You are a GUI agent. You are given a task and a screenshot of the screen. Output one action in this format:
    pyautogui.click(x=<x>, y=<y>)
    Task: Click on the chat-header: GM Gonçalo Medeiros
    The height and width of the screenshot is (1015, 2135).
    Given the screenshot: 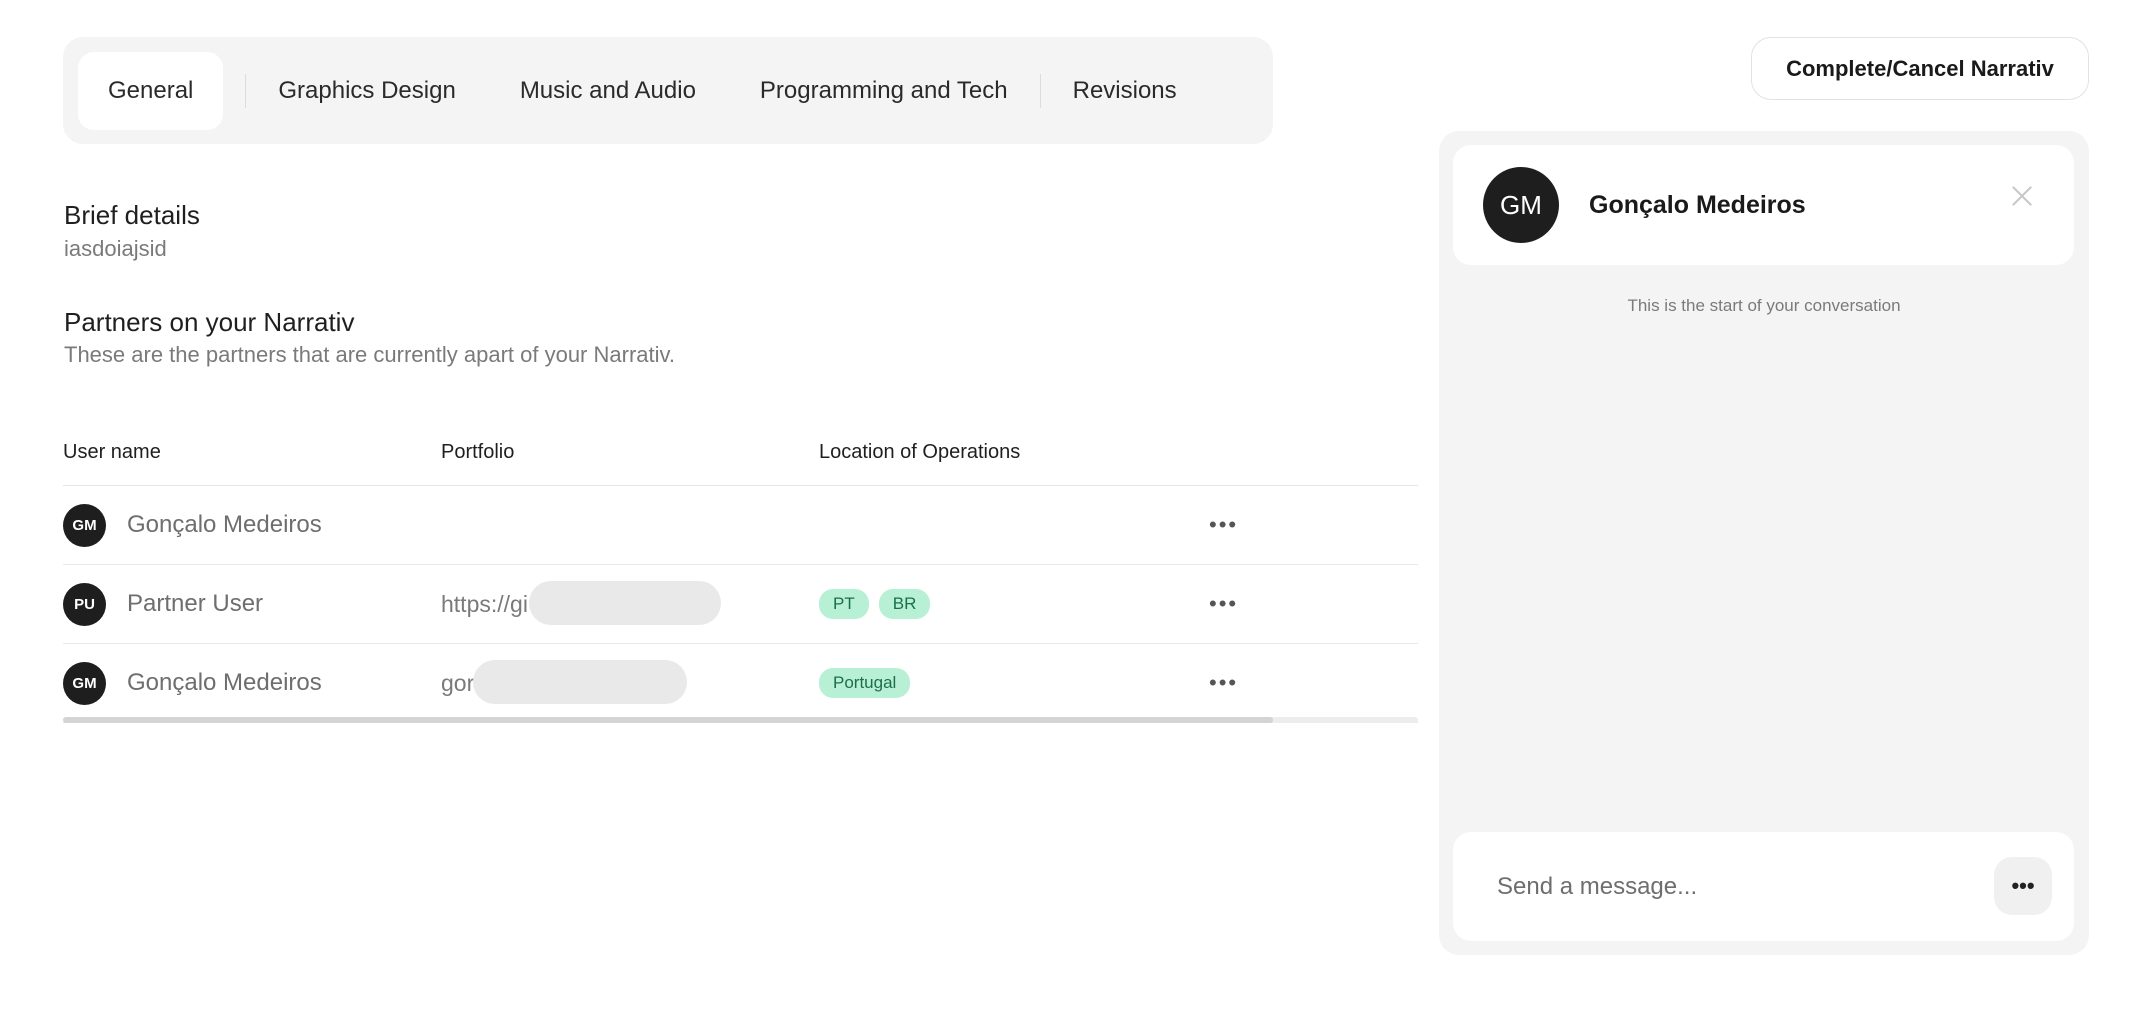 What is the action you would take?
    pyautogui.click(x=1763, y=205)
    